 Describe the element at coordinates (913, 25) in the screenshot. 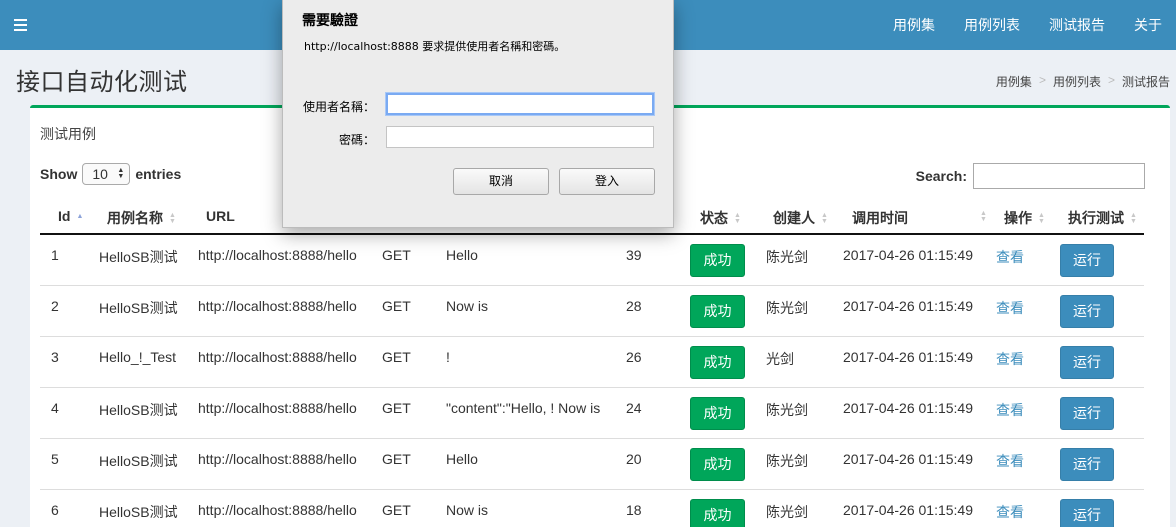

I see `nav-link-cases: 用例集` at that location.